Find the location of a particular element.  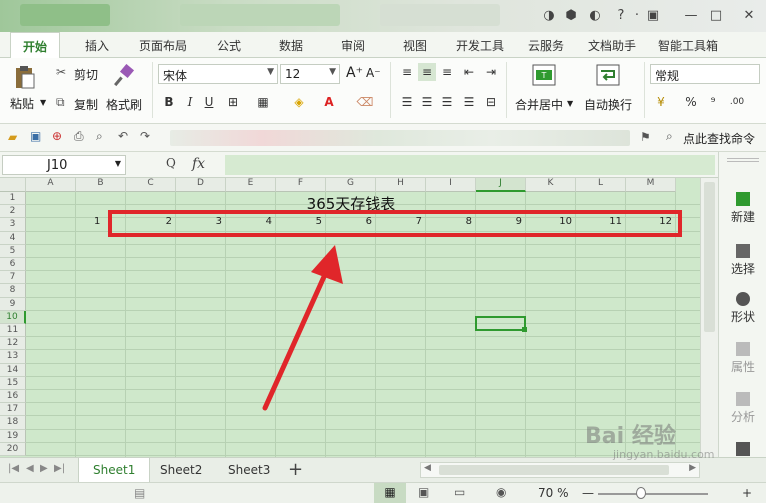

grow-font-button: A⁺ is located at coordinates (354, 73).